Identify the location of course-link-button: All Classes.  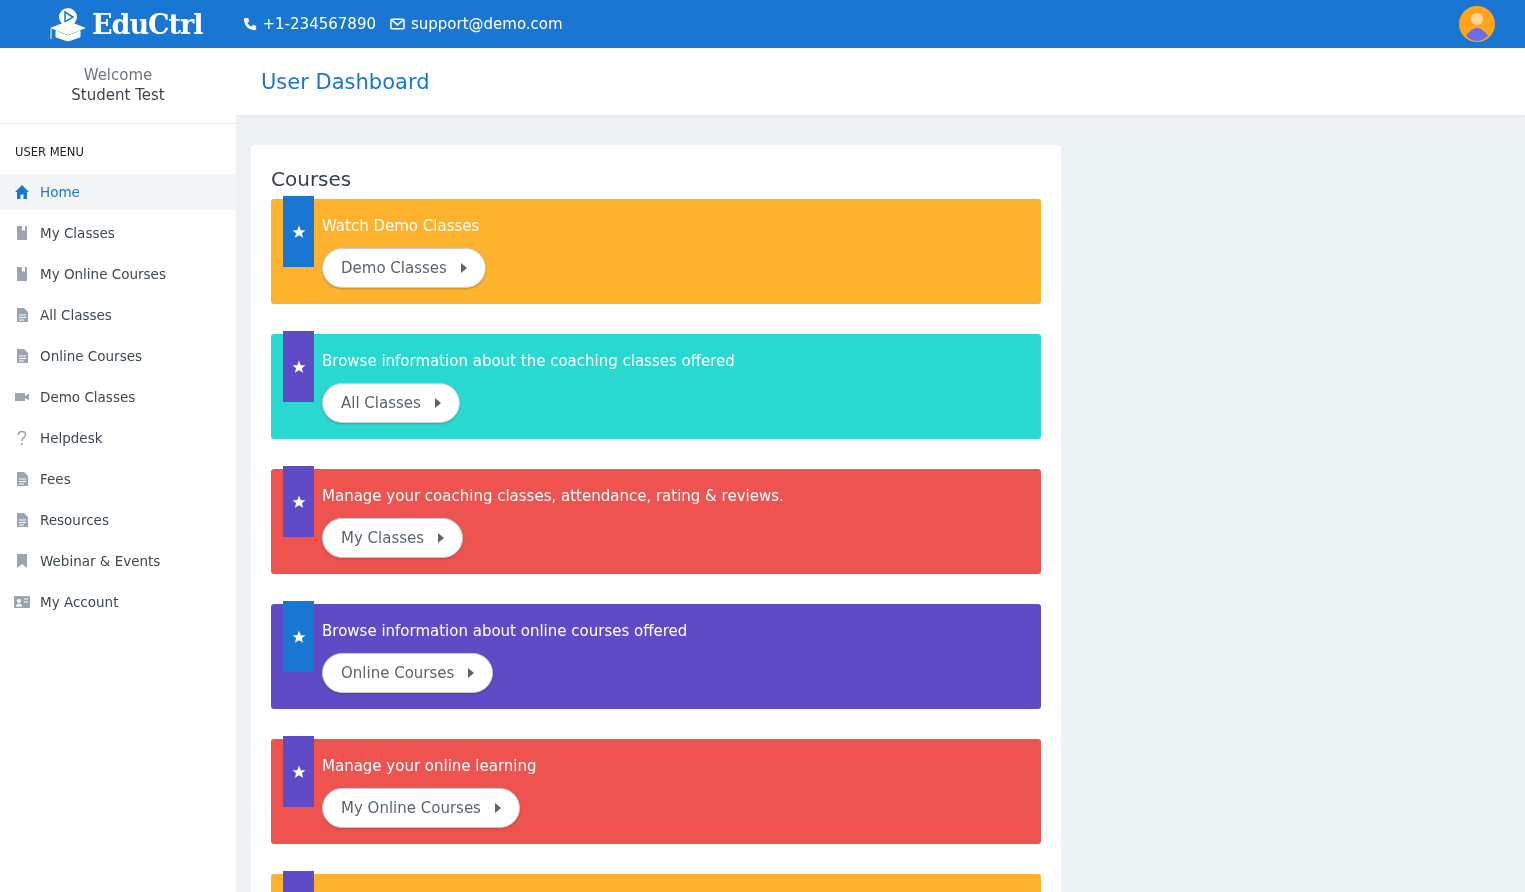
(391, 403).